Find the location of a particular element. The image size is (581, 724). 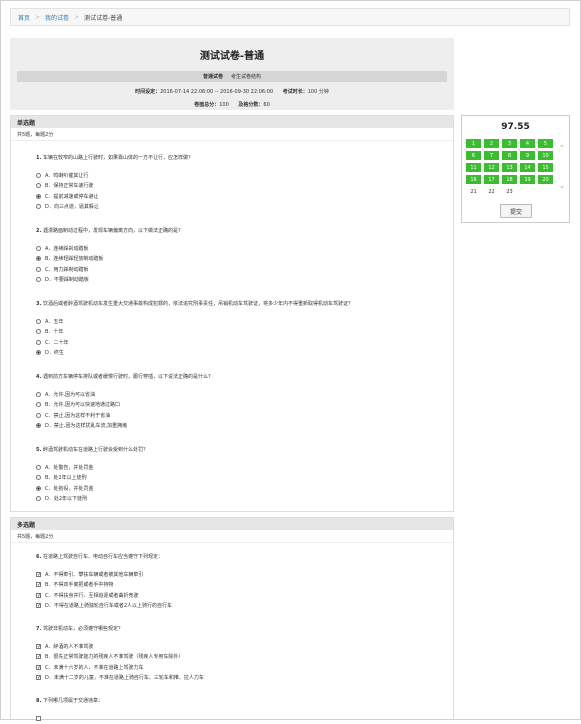

option: ✓ D．不得在道路上骑独轮自行车或者2人以上骑行的自行车 is located at coordinates (244, 606).